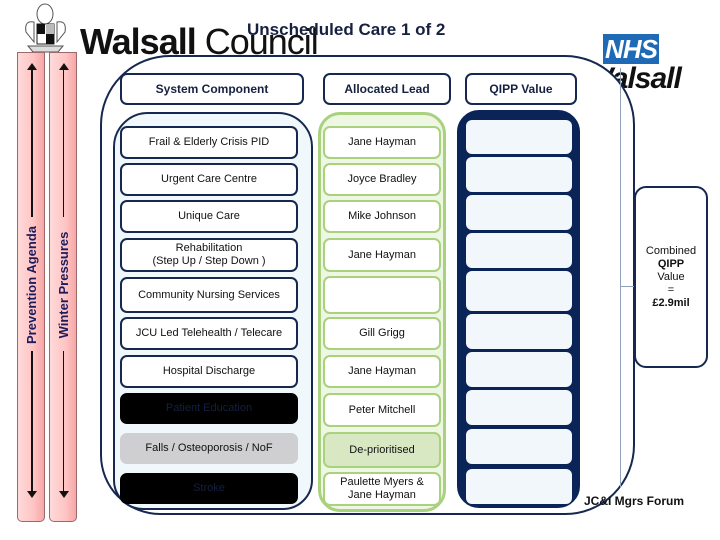 This screenshot has height=540, width=720. Describe the element at coordinates (209, 333) in the screenshot. I see `system-component-cell: JCU Led Telehealth / Telecare` at that location.